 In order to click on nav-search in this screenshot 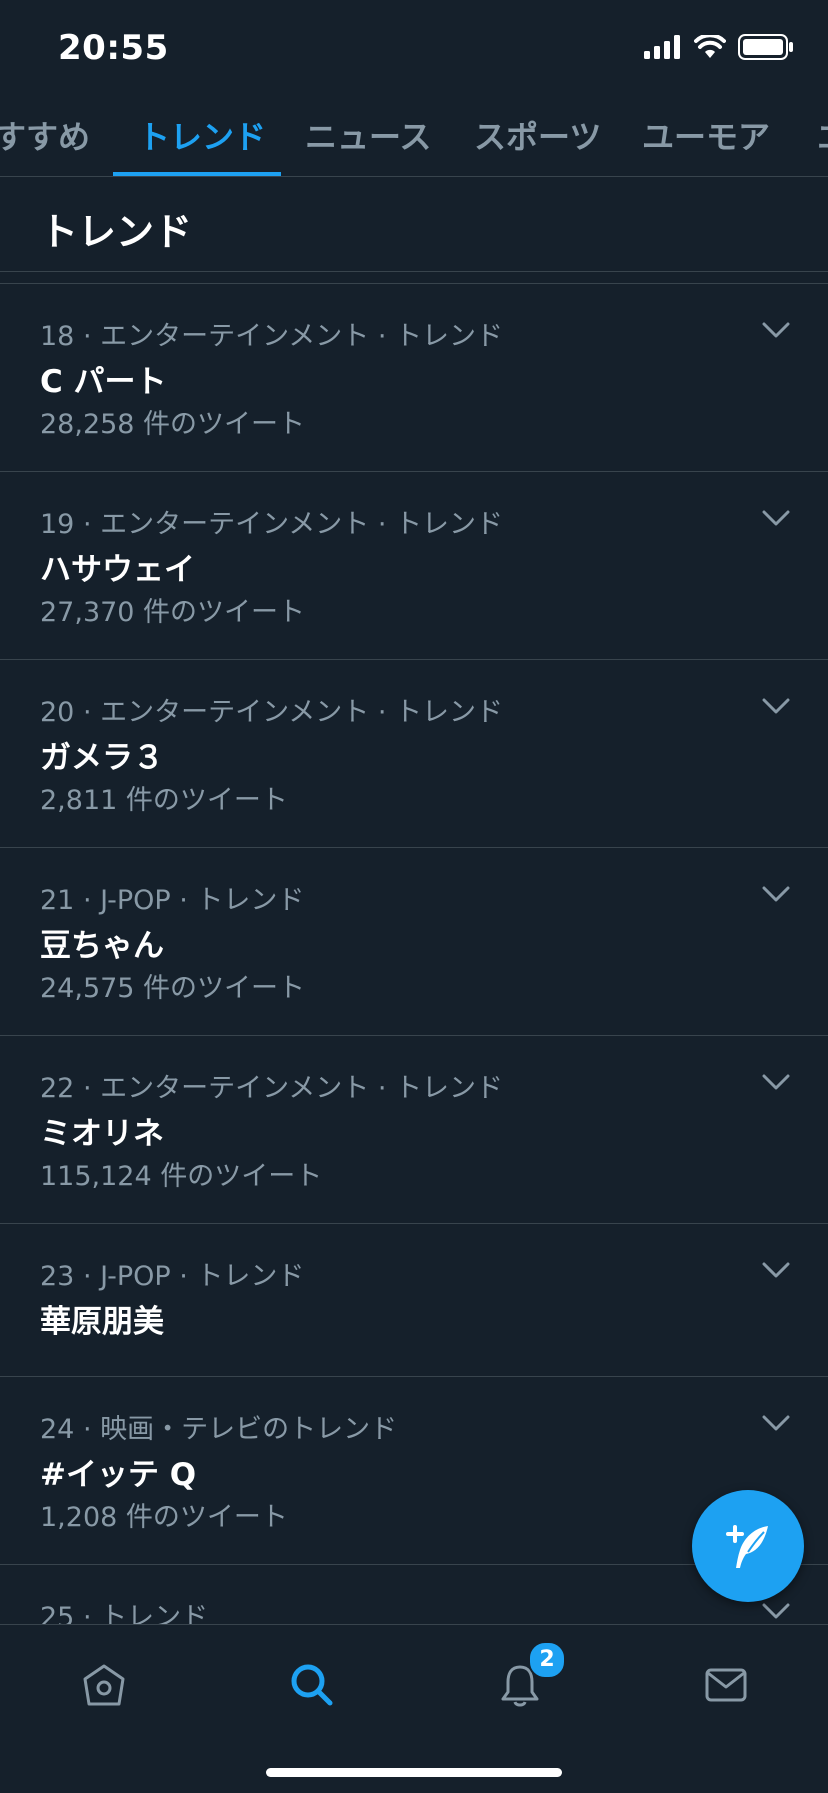, I will do `click(312, 1685)`.